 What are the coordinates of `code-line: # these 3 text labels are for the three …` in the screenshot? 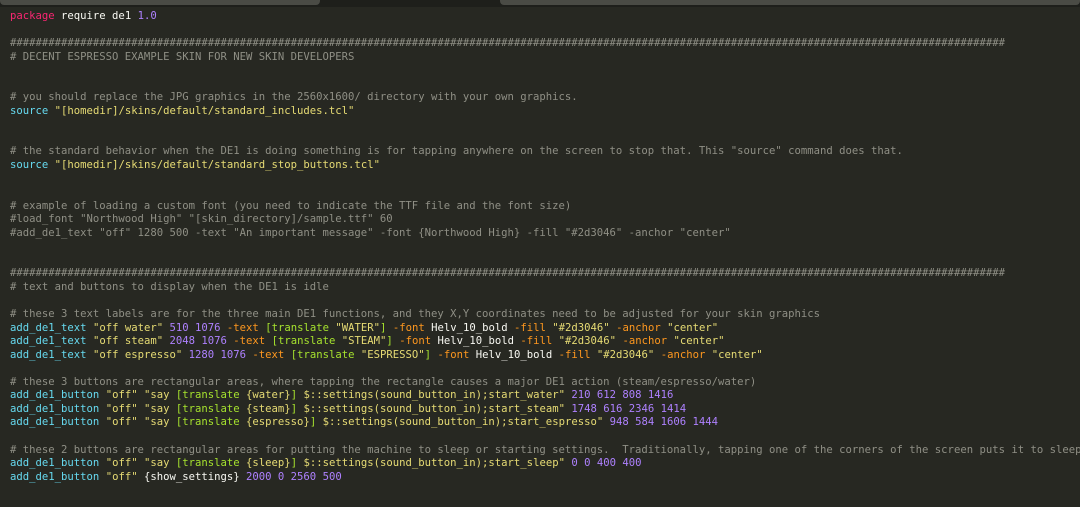 It's located at (545, 315).